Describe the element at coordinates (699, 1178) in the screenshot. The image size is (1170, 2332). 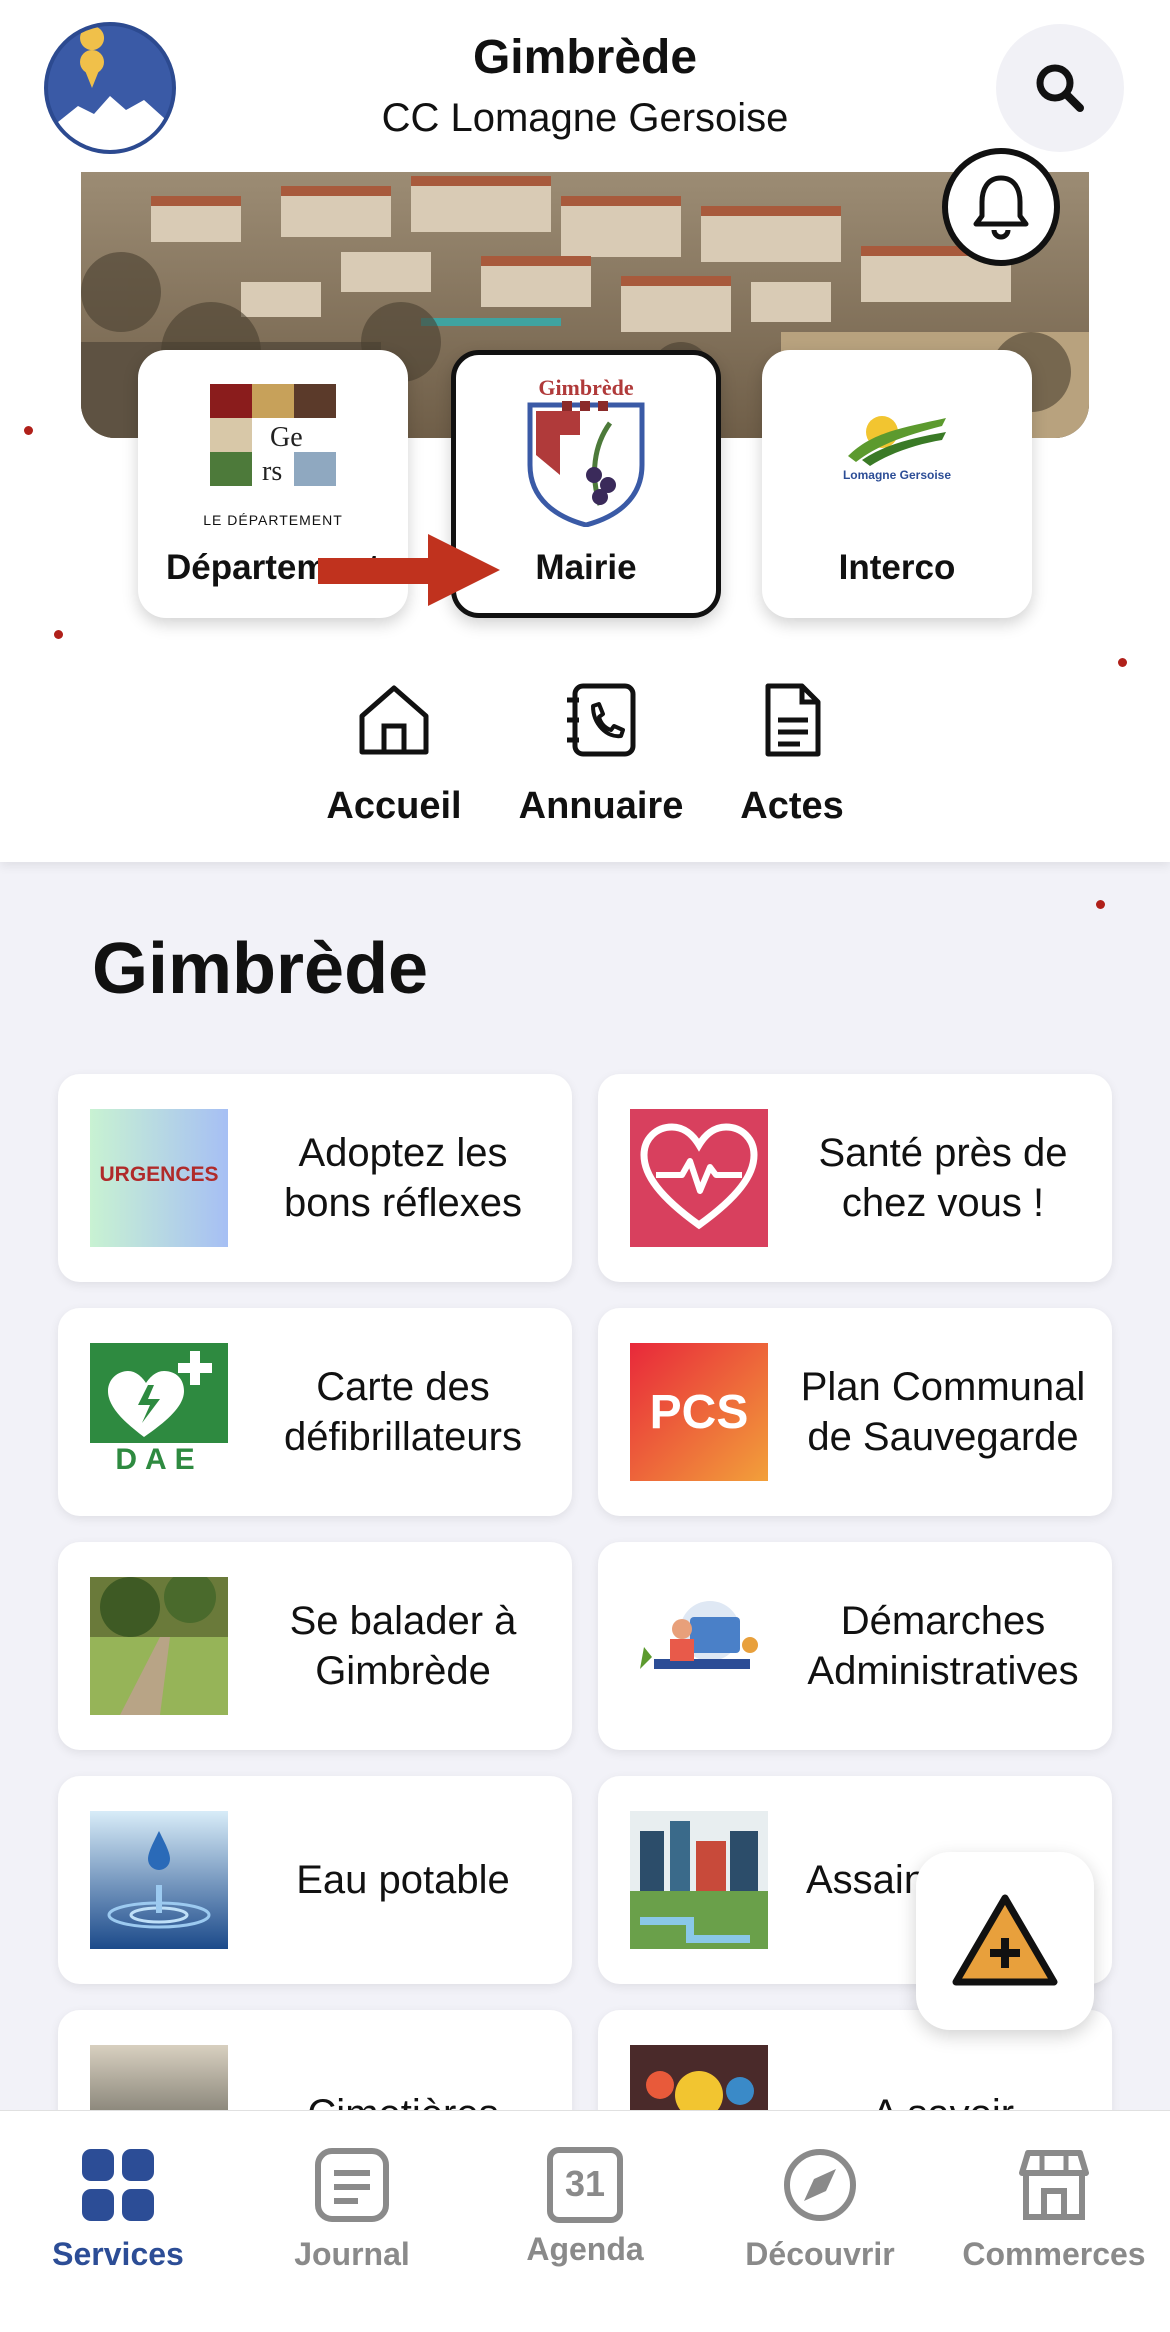
I see `heart-pulse-icon` at that location.